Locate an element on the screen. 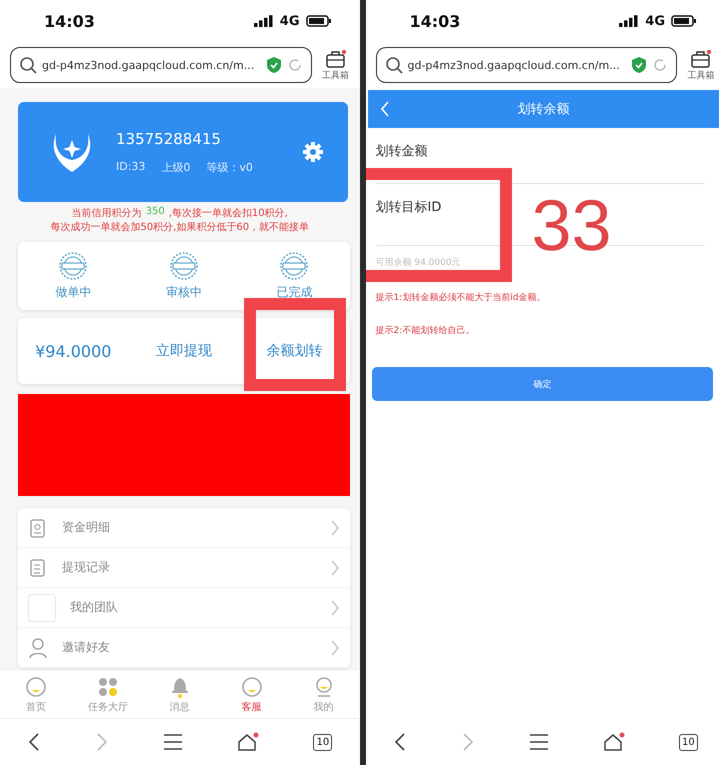 The width and height of the screenshot is (725, 765). tip-text: 提示2:不能划转给自己。 is located at coordinates (426, 330).